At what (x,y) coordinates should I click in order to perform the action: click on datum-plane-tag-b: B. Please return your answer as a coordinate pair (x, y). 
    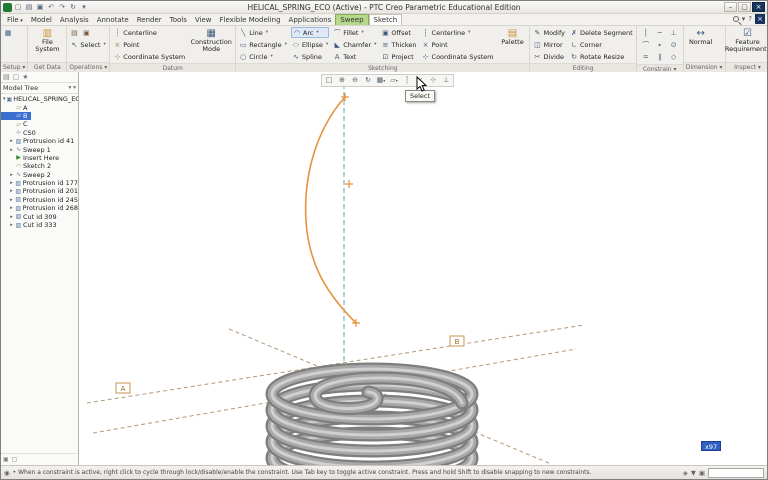
    Looking at the image, I should click on (457, 341).